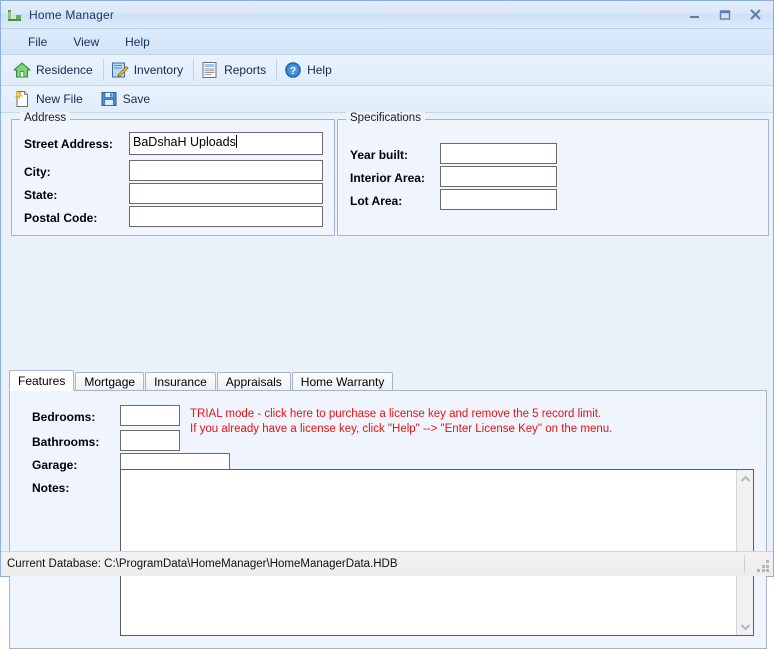 Image resolution: width=774 pixels, height=649 pixels. I want to click on label-bedrooms: Bedrooms:, so click(64, 417).